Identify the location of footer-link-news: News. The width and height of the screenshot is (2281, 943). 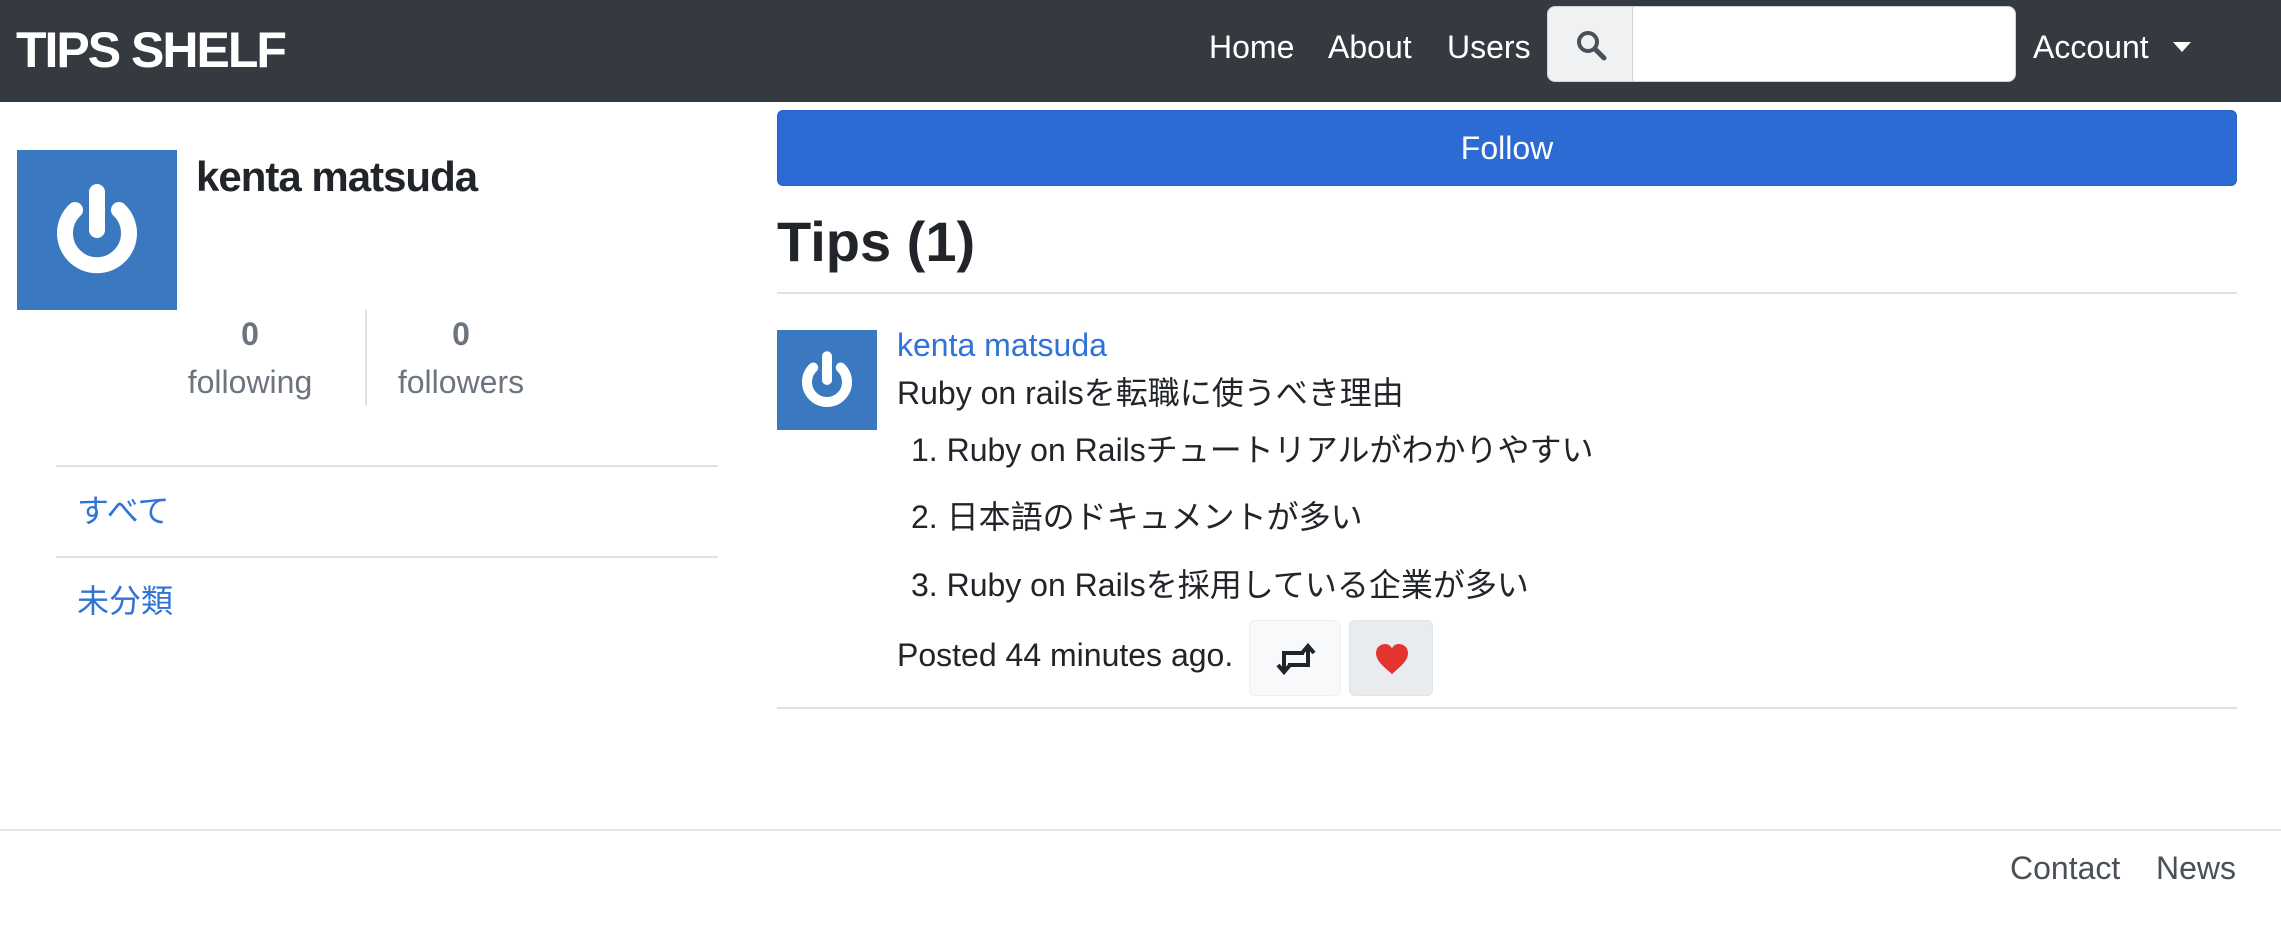
(2196, 868).